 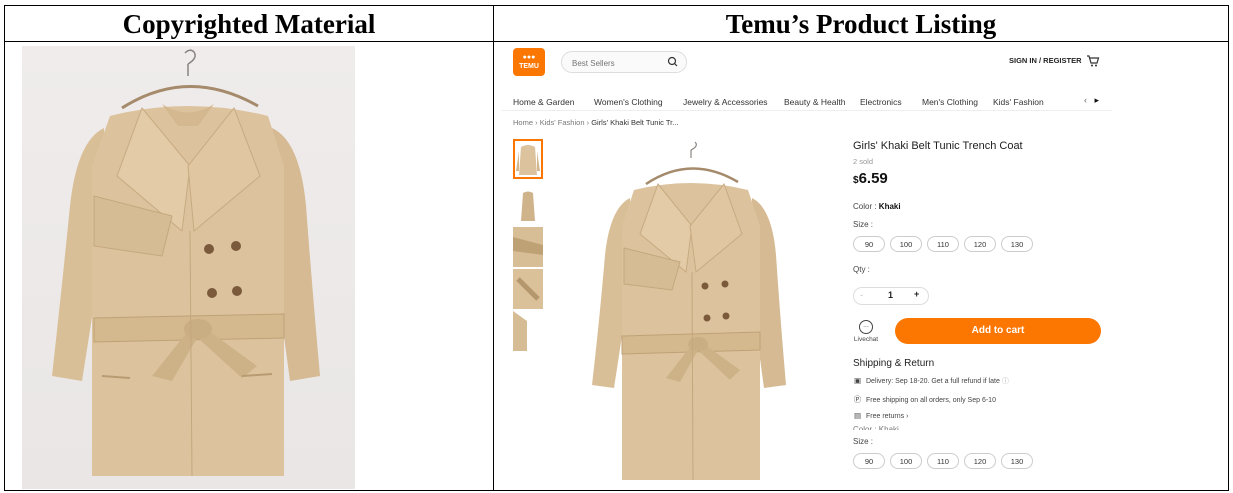 What do you see at coordinates (876, 427) in the screenshot?
I see `repeat-color-label: Color : Khaki` at bounding box center [876, 427].